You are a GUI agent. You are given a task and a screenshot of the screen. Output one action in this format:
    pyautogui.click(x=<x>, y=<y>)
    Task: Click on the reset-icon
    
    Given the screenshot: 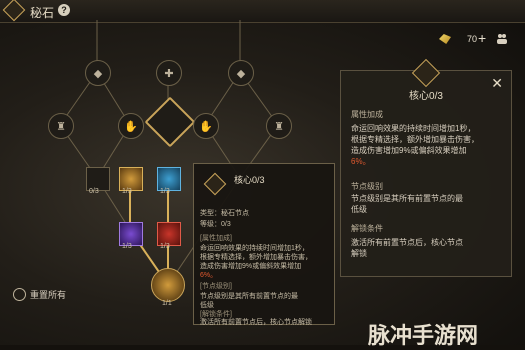 What is the action you would take?
    pyautogui.click(x=19, y=294)
    